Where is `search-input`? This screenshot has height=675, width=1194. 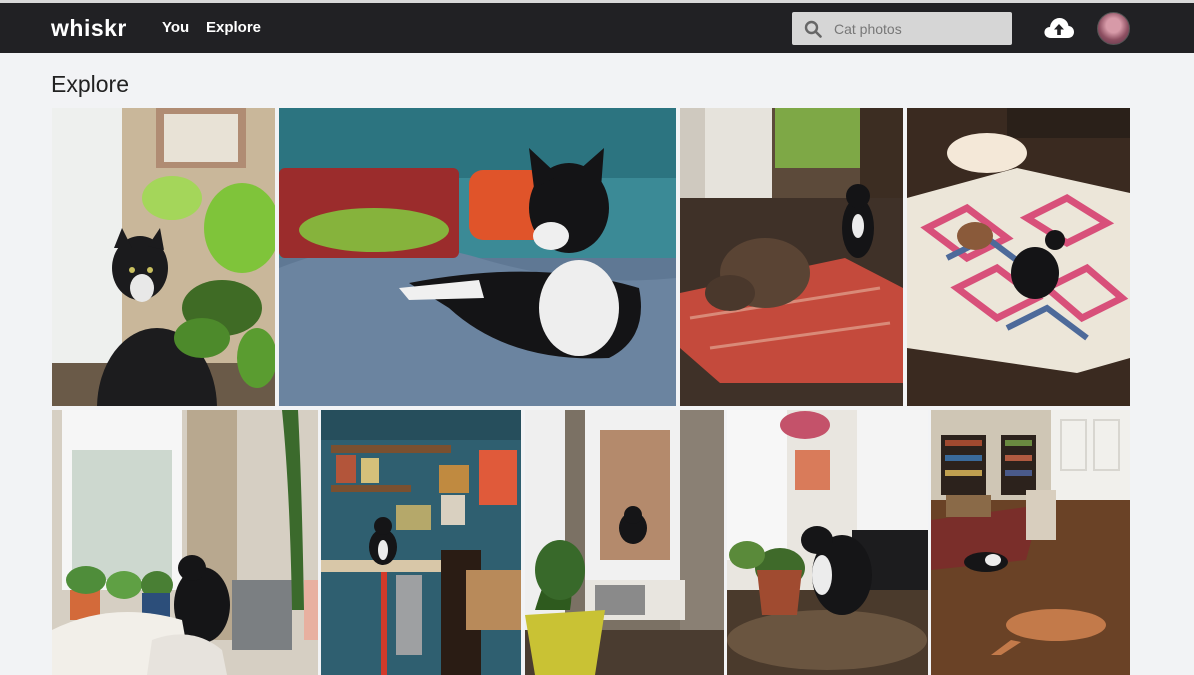
search-input is located at coordinates (918, 28).